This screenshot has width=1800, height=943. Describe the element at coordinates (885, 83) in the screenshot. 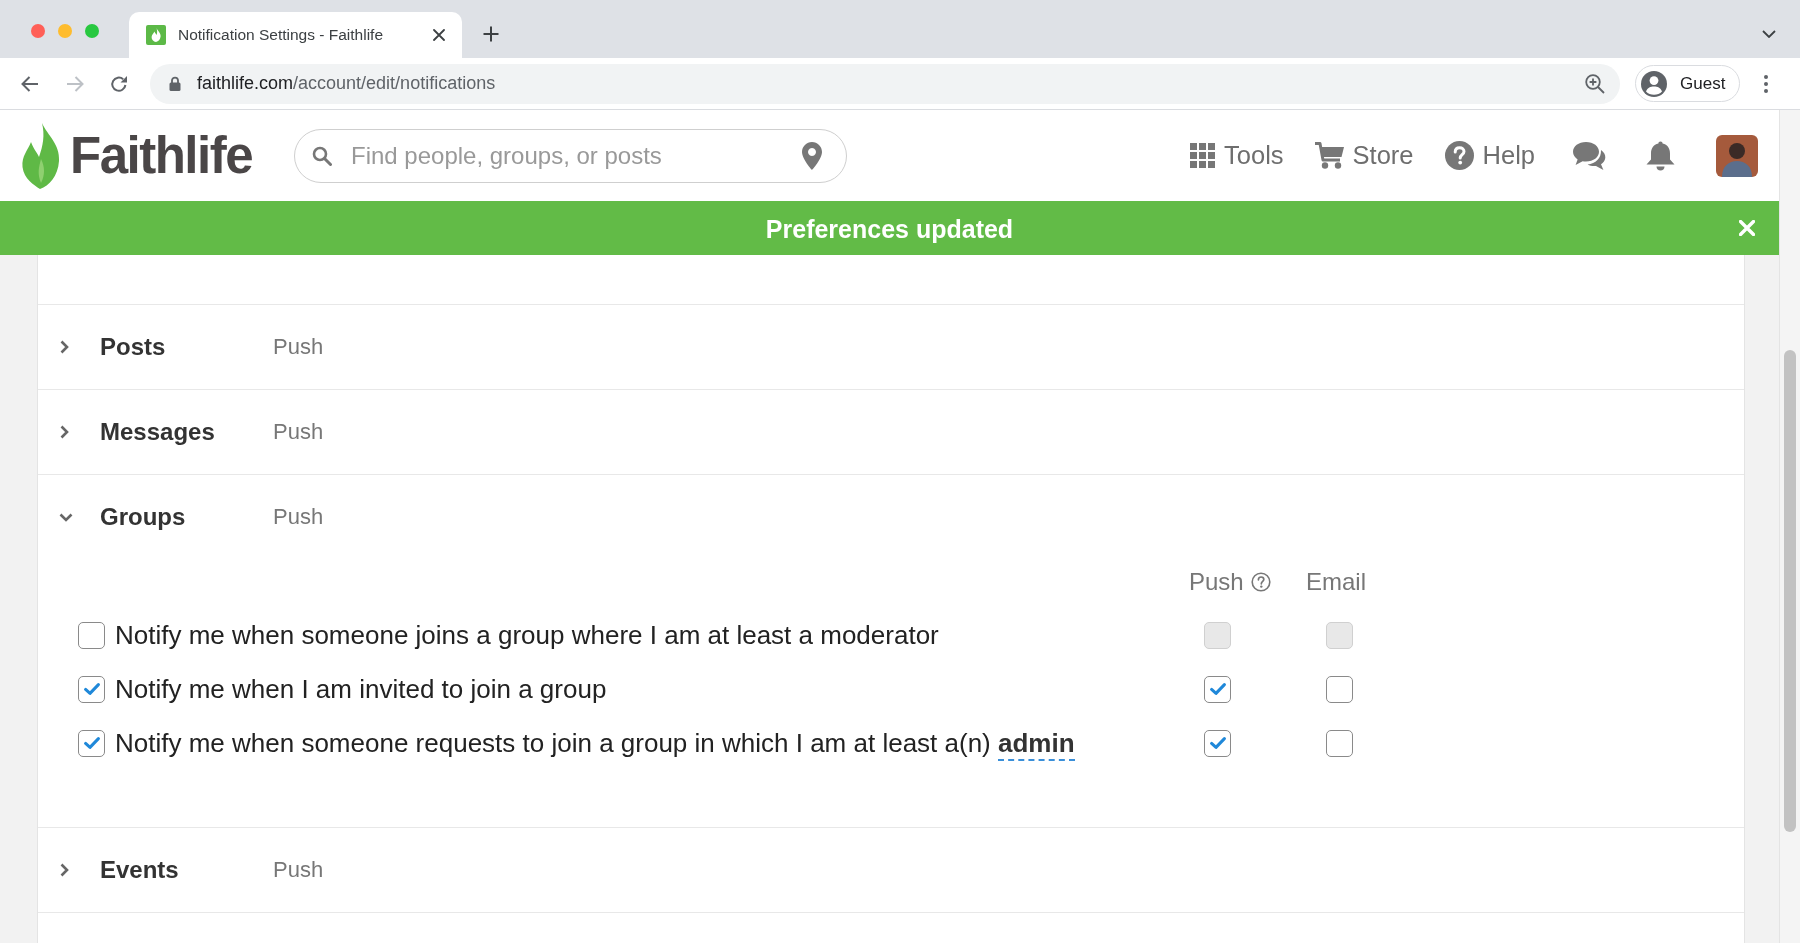

I see `address-bar: faithlife.com/account/edit/notifications` at that location.